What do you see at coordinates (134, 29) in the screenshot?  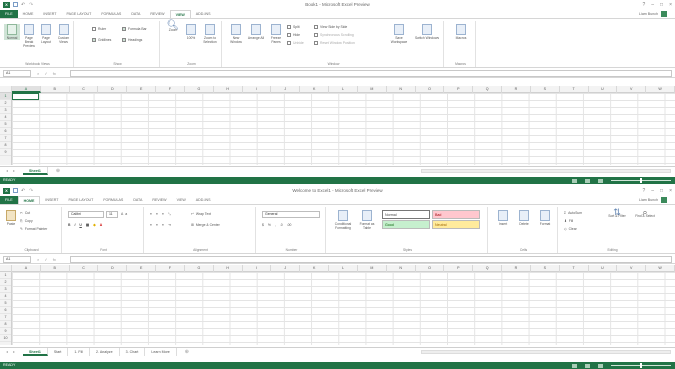 I see `formula-bar-checkbox: Formula Bar` at bounding box center [134, 29].